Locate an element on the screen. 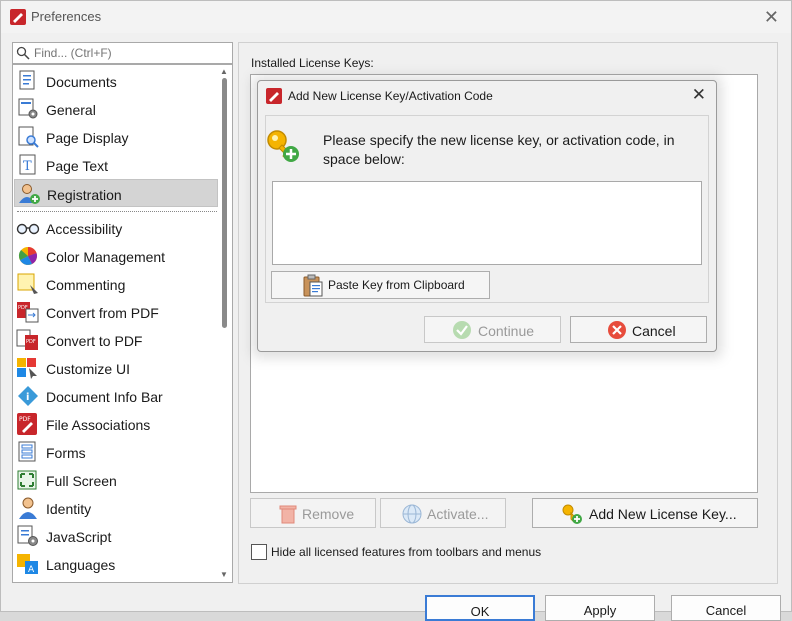 The image size is (792, 621). category-item-forms: Forms is located at coordinates (116, 452).